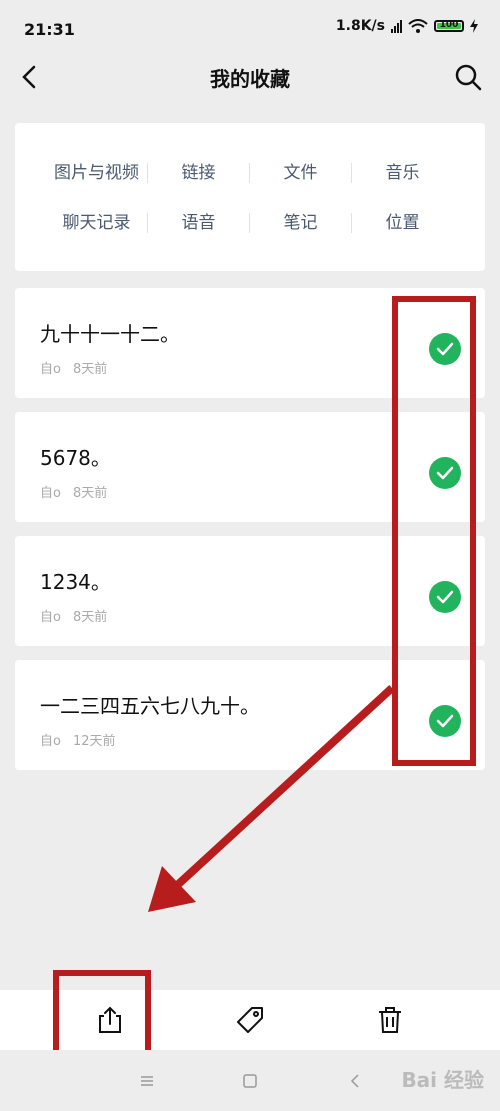 The height and width of the screenshot is (1111, 500). I want to click on delete-button, so click(390, 1020).